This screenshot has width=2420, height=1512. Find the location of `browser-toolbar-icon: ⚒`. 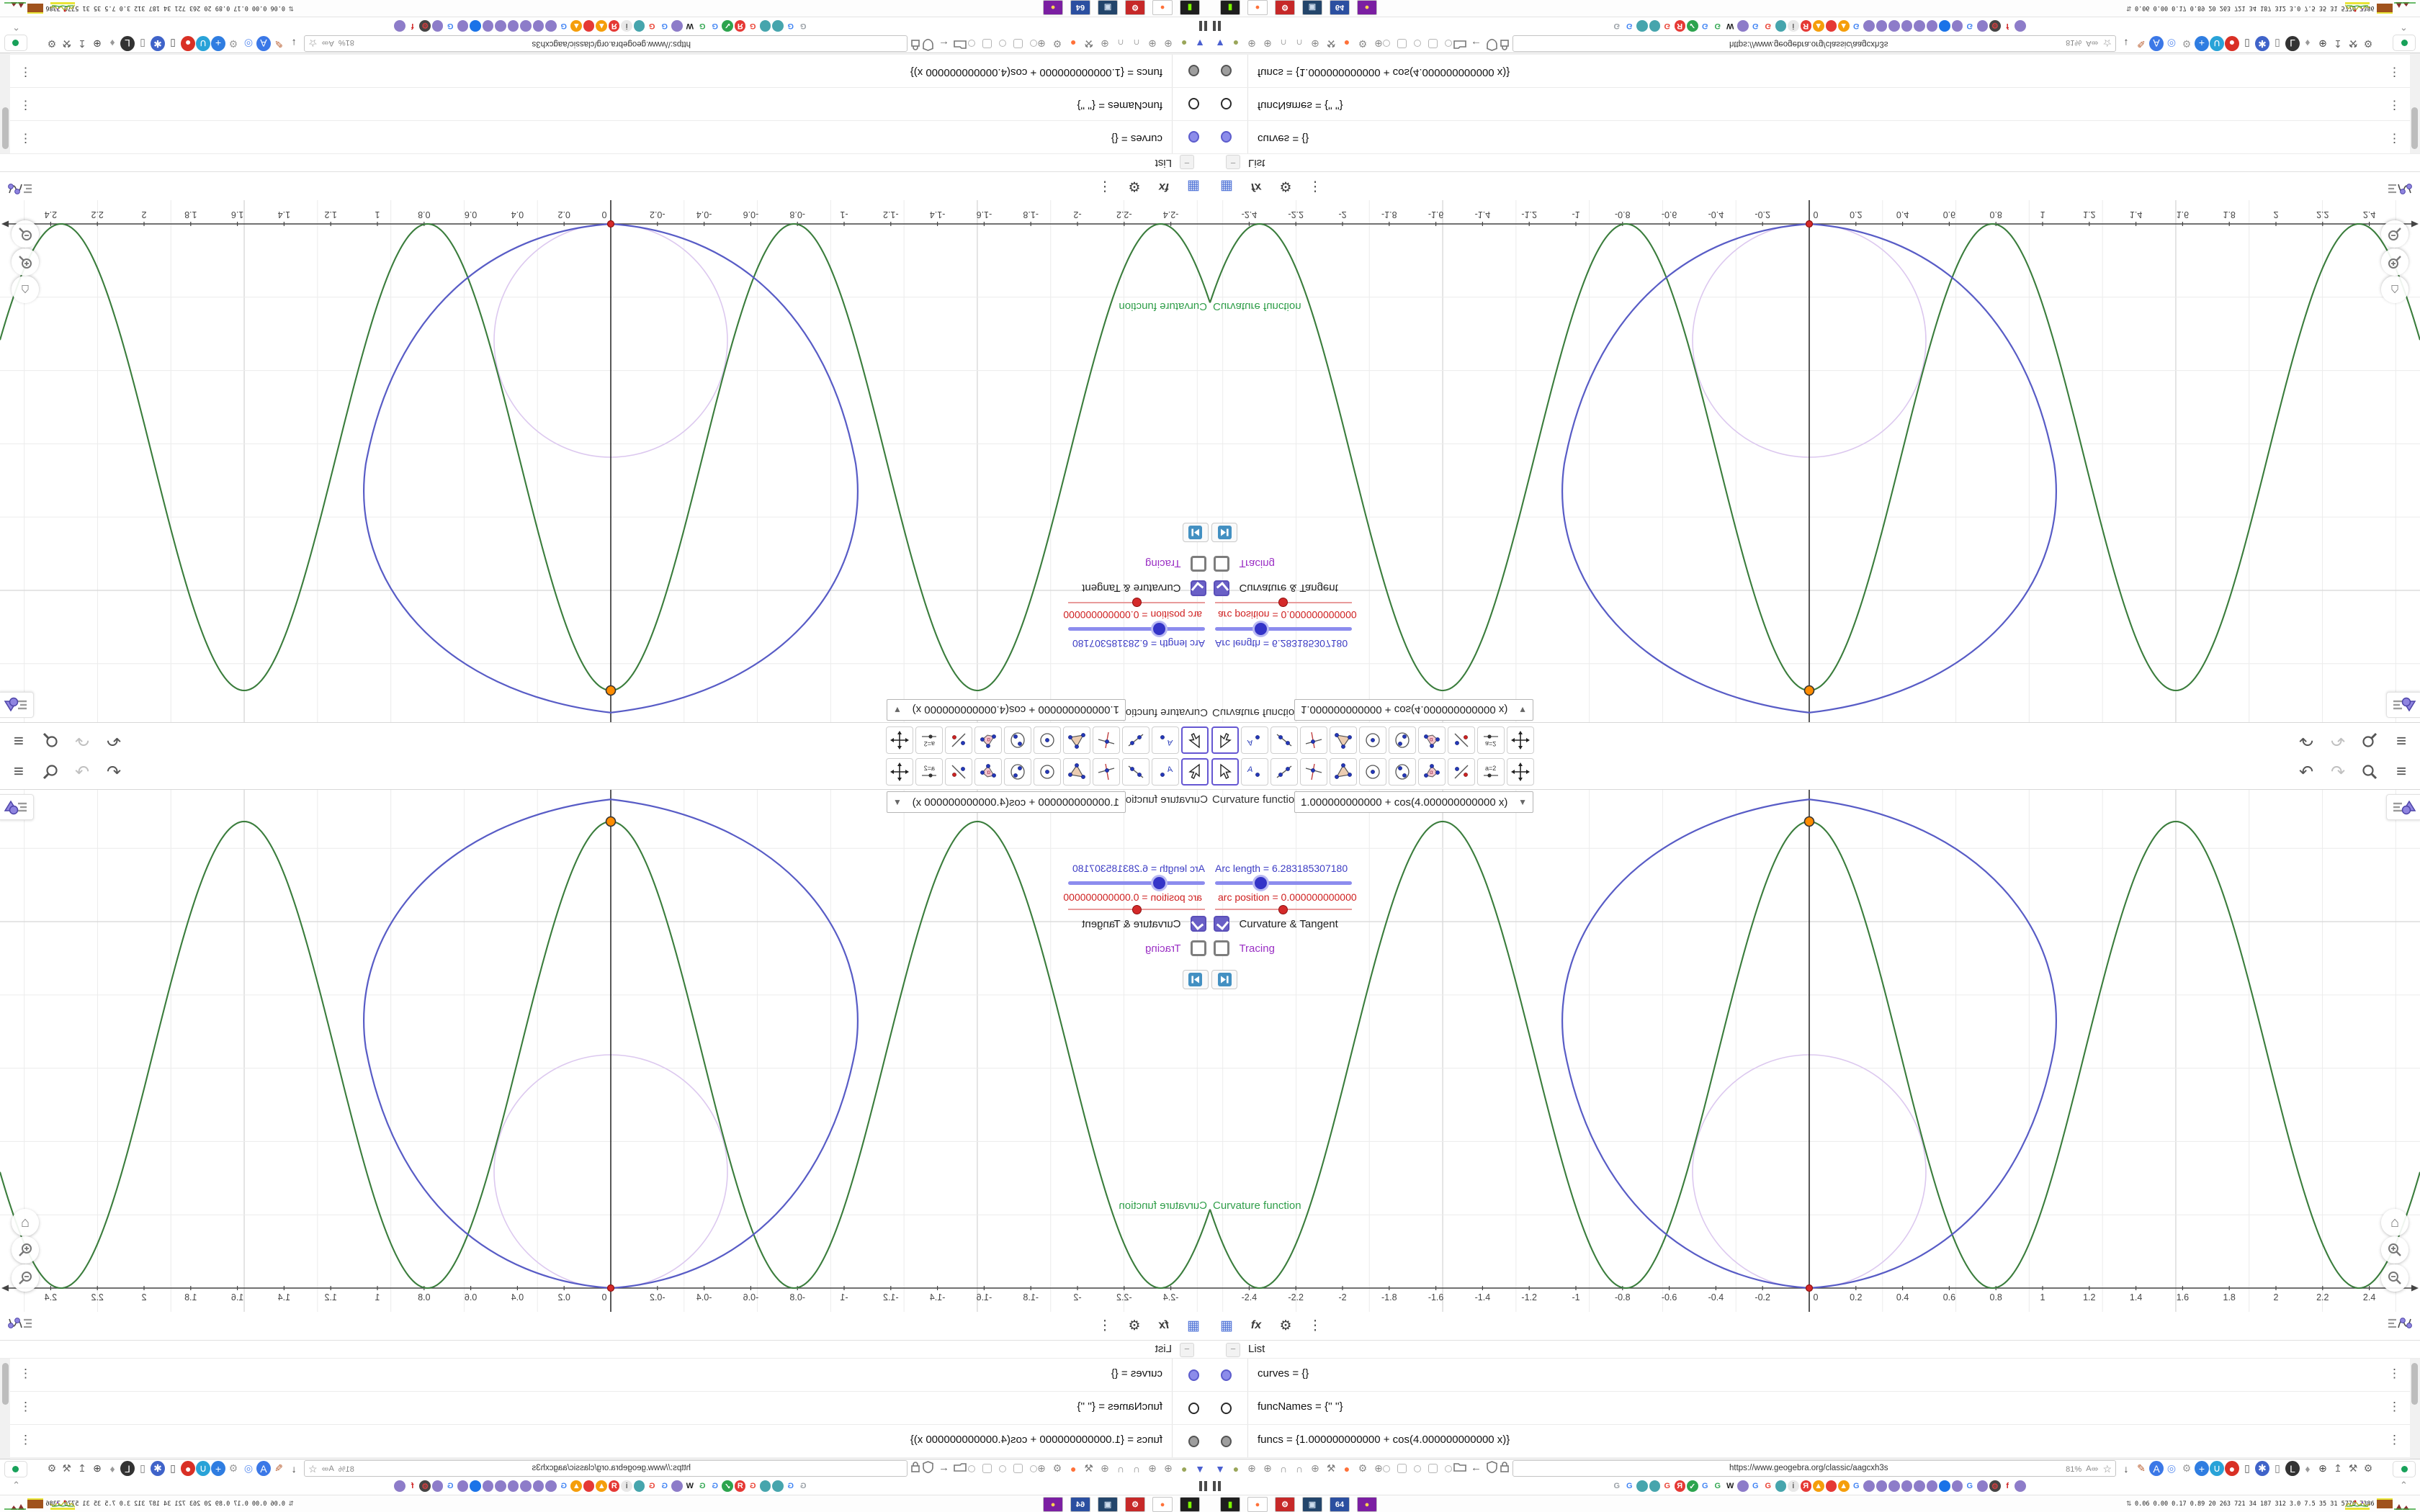

browser-toolbar-icon: ⚒ is located at coordinates (1089, 1468).